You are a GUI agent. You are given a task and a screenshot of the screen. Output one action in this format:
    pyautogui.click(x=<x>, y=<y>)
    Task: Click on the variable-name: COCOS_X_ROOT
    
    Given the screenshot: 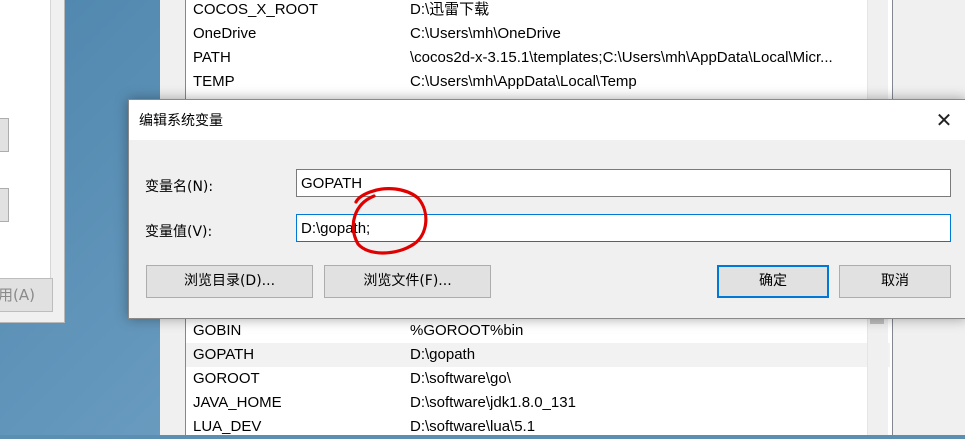 What is the action you would take?
    pyautogui.click(x=256, y=9)
    